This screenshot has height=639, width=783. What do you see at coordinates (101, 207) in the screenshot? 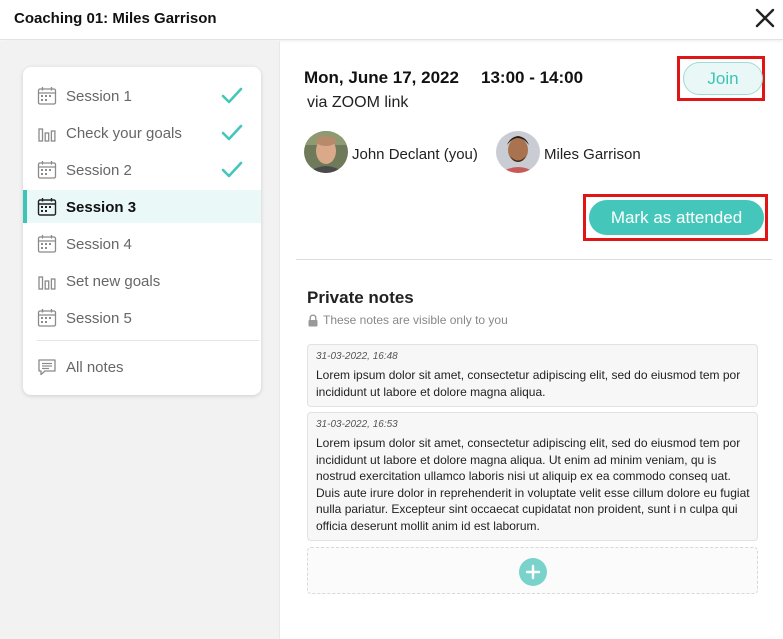
I see `sidebar-item-label: Session 3` at bounding box center [101, 207].